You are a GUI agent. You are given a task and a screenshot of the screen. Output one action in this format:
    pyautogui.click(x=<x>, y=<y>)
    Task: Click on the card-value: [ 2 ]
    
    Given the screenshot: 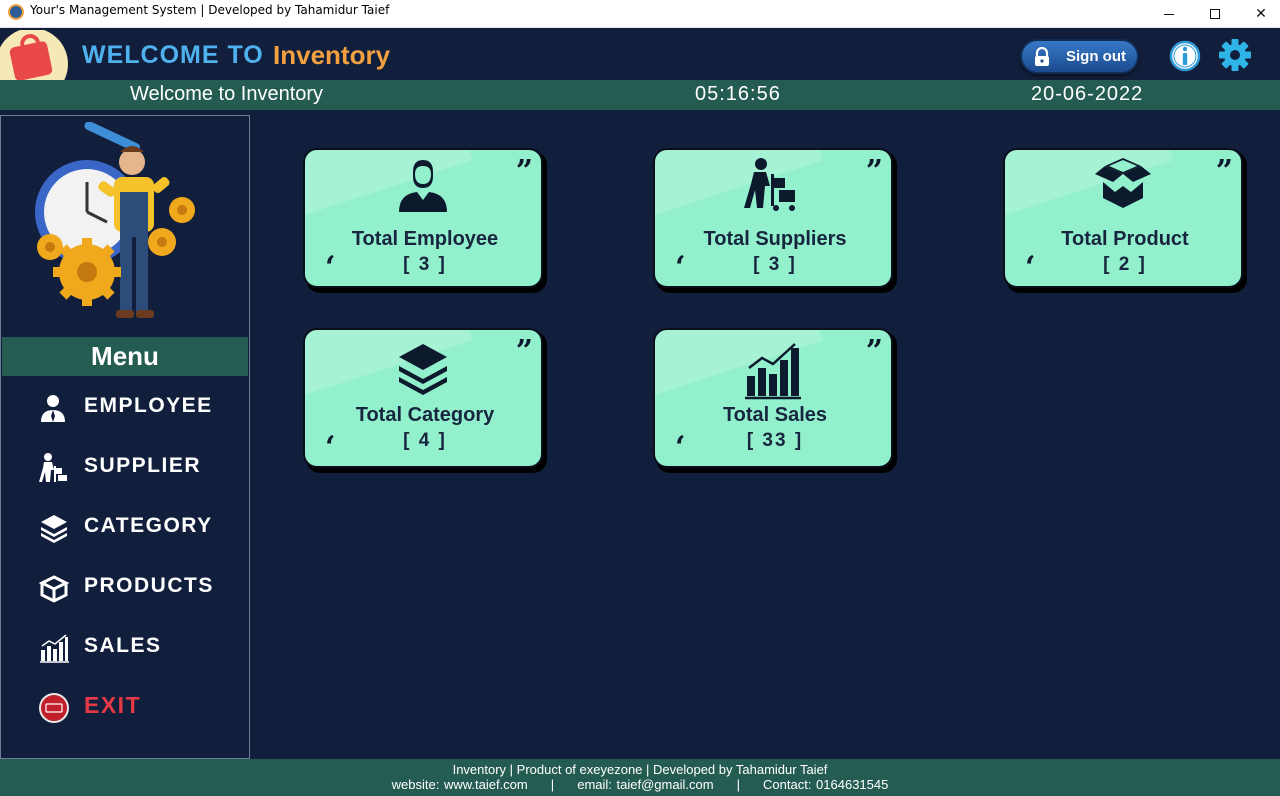 What is the action you would take?
    pyautogui.click(x=1125, y=264)
    